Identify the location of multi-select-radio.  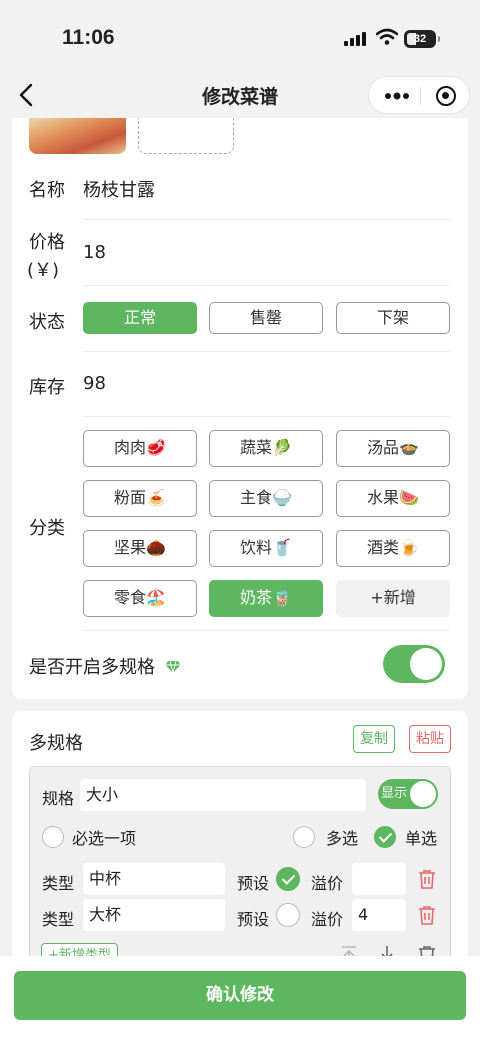
(304, 837).